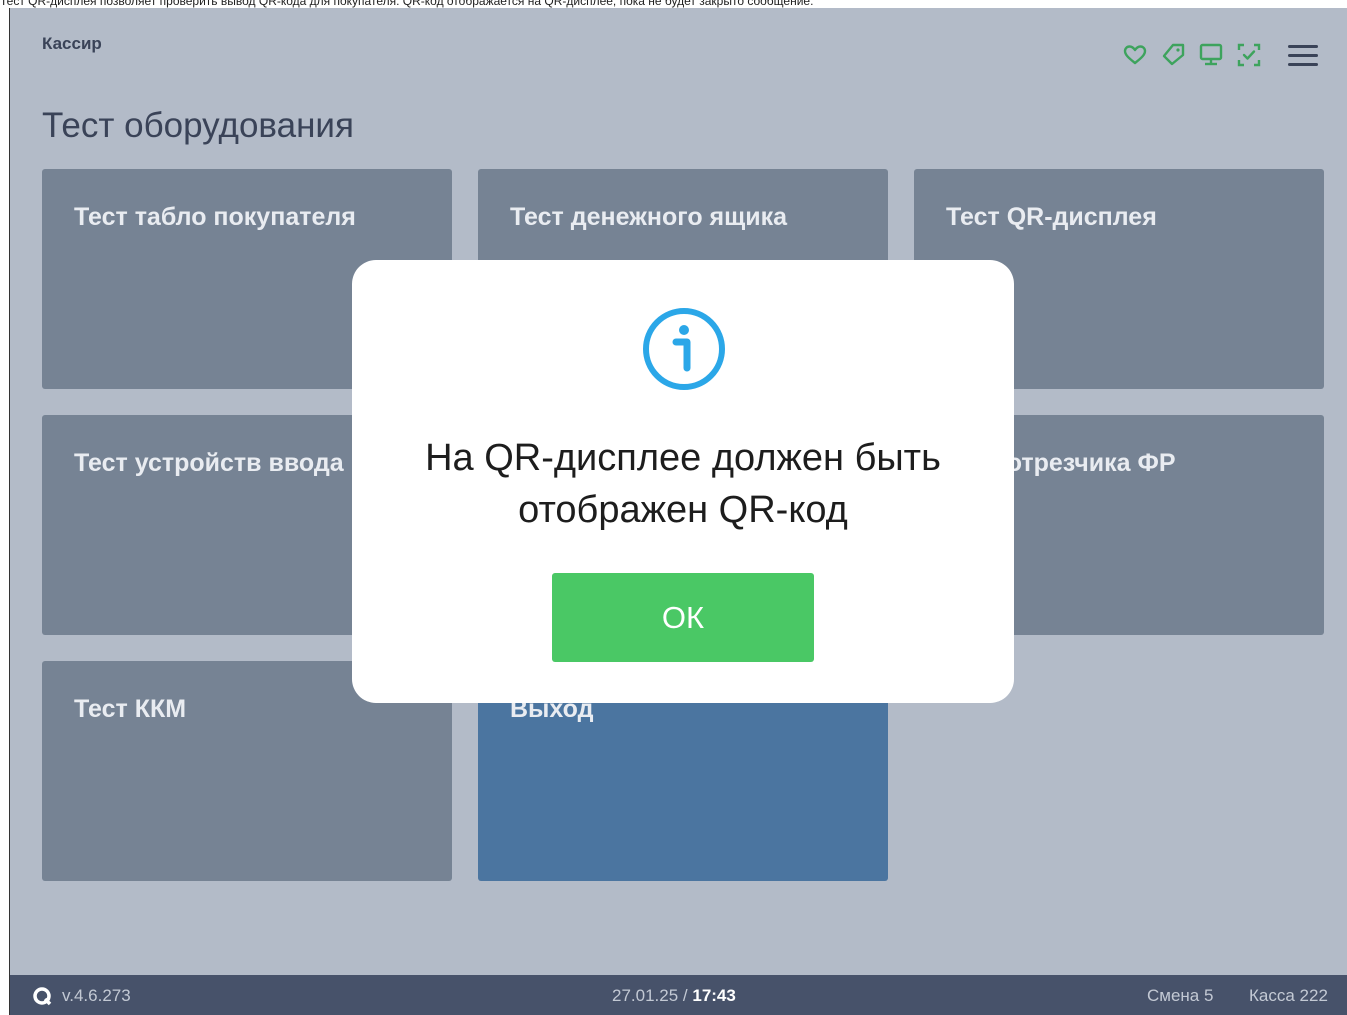 The height and width of the screenshot is (1015, 1347). I want to click on dialog-message-line1: На QR-дисплее должен быть, so click(683, 458).